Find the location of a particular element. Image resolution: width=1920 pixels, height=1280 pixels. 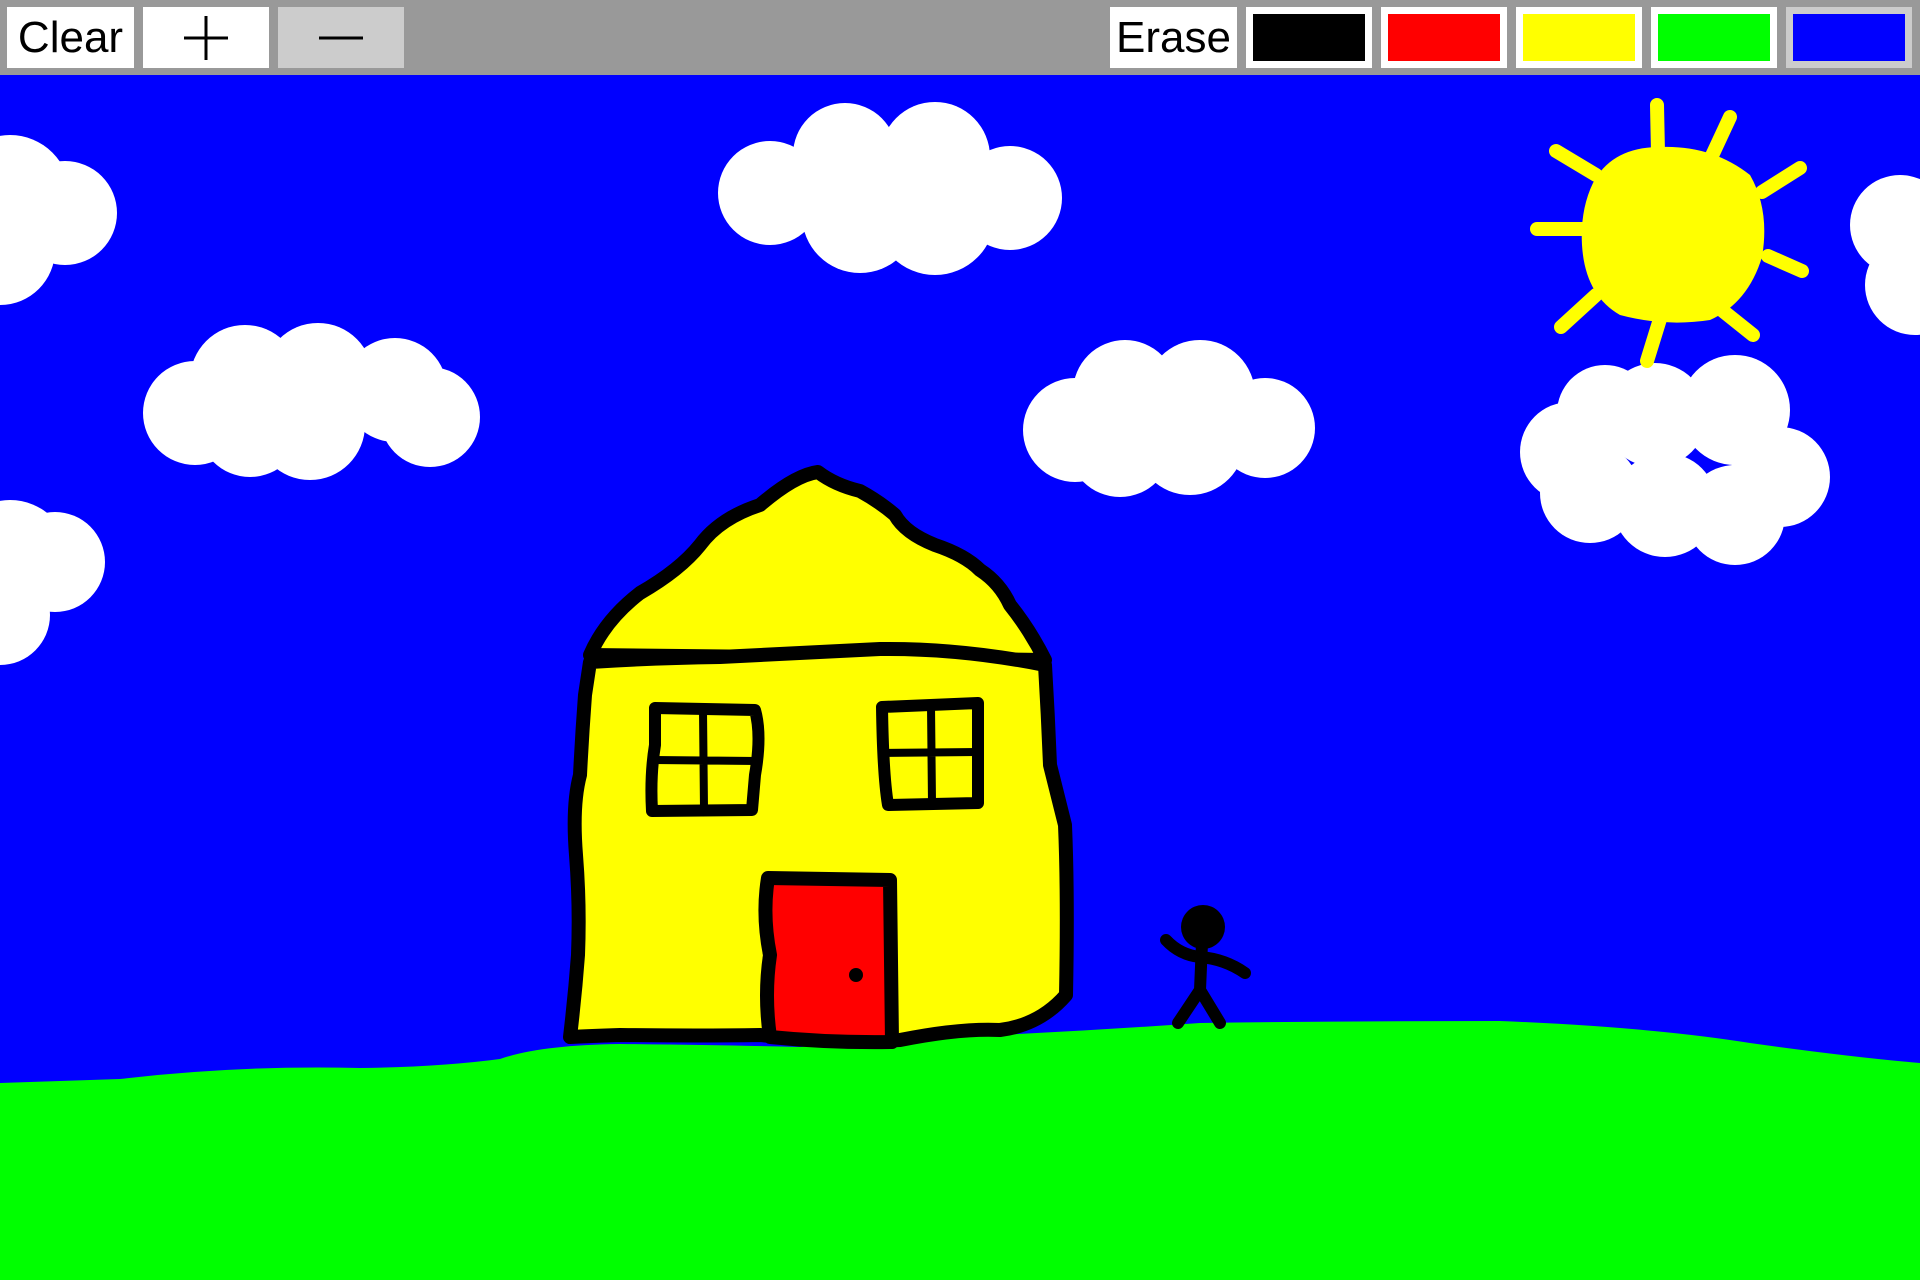

minus-icon is located at coordinates (341, 37).